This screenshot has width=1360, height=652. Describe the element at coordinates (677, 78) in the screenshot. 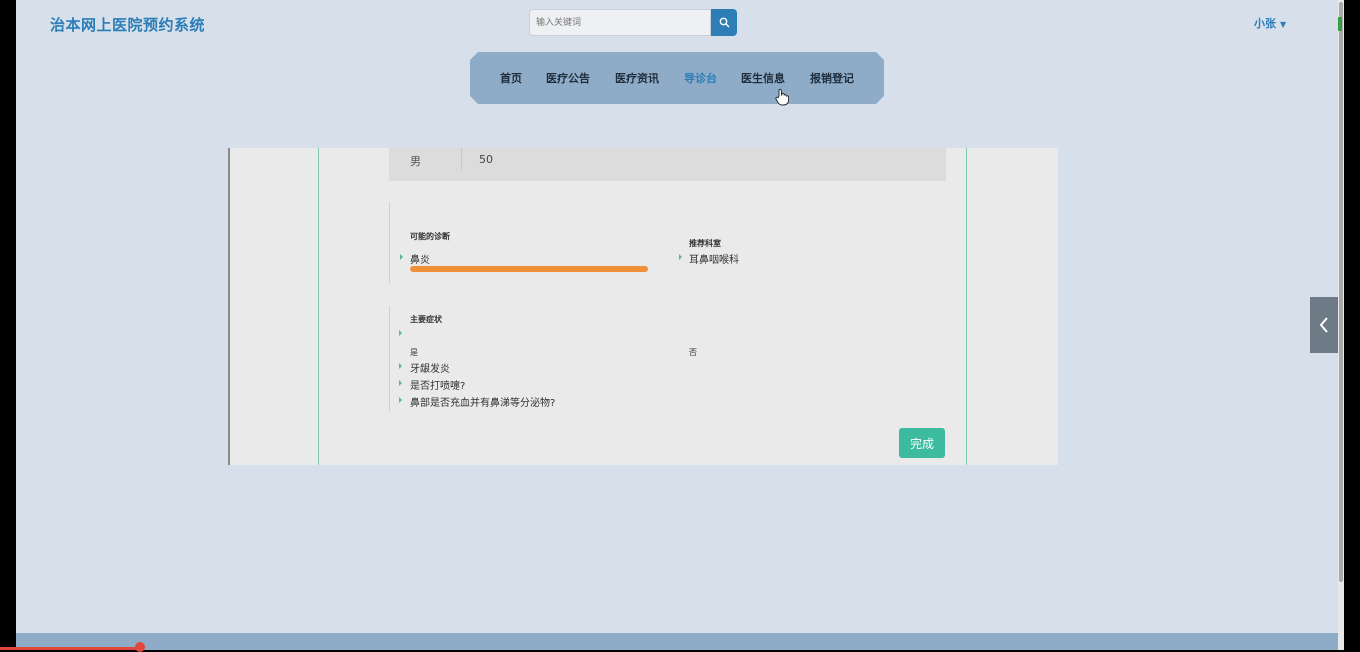

I see `main-nav: 首页 医疗公告 医疗资讯 导诊台 医生信息 报销登记` at that location.